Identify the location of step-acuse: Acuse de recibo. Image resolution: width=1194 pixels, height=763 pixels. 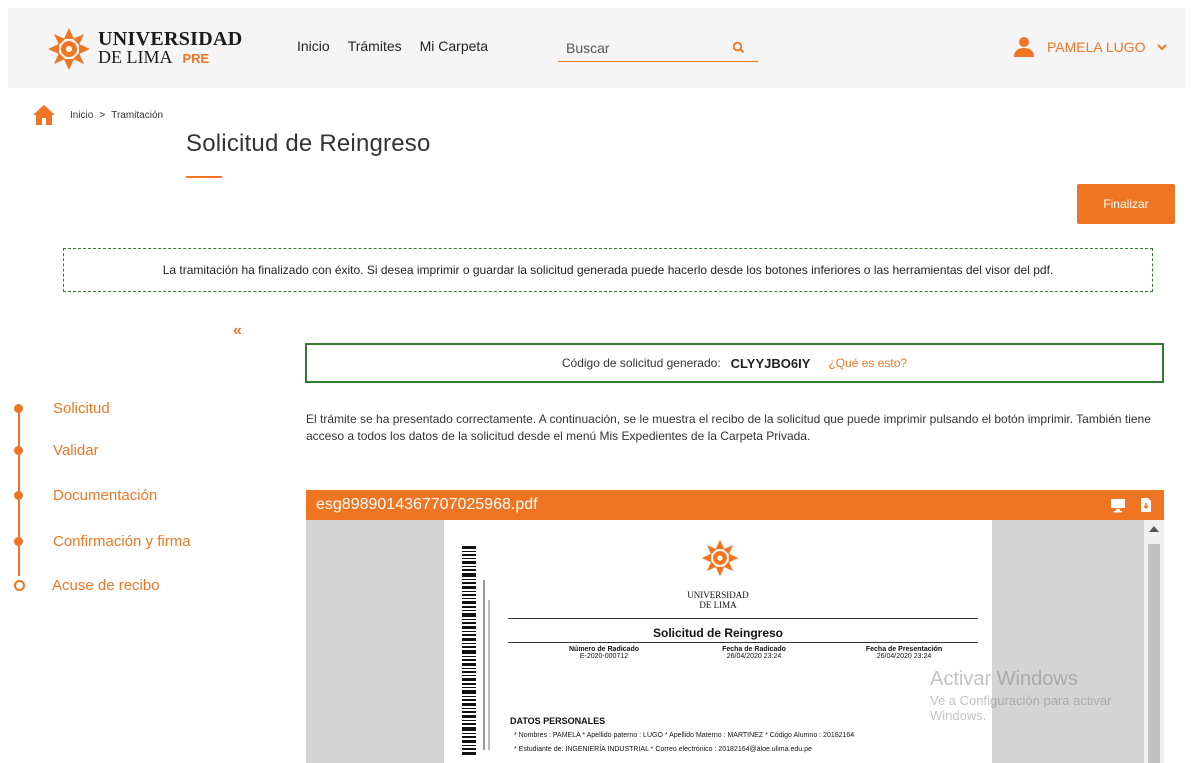
(87, 585).